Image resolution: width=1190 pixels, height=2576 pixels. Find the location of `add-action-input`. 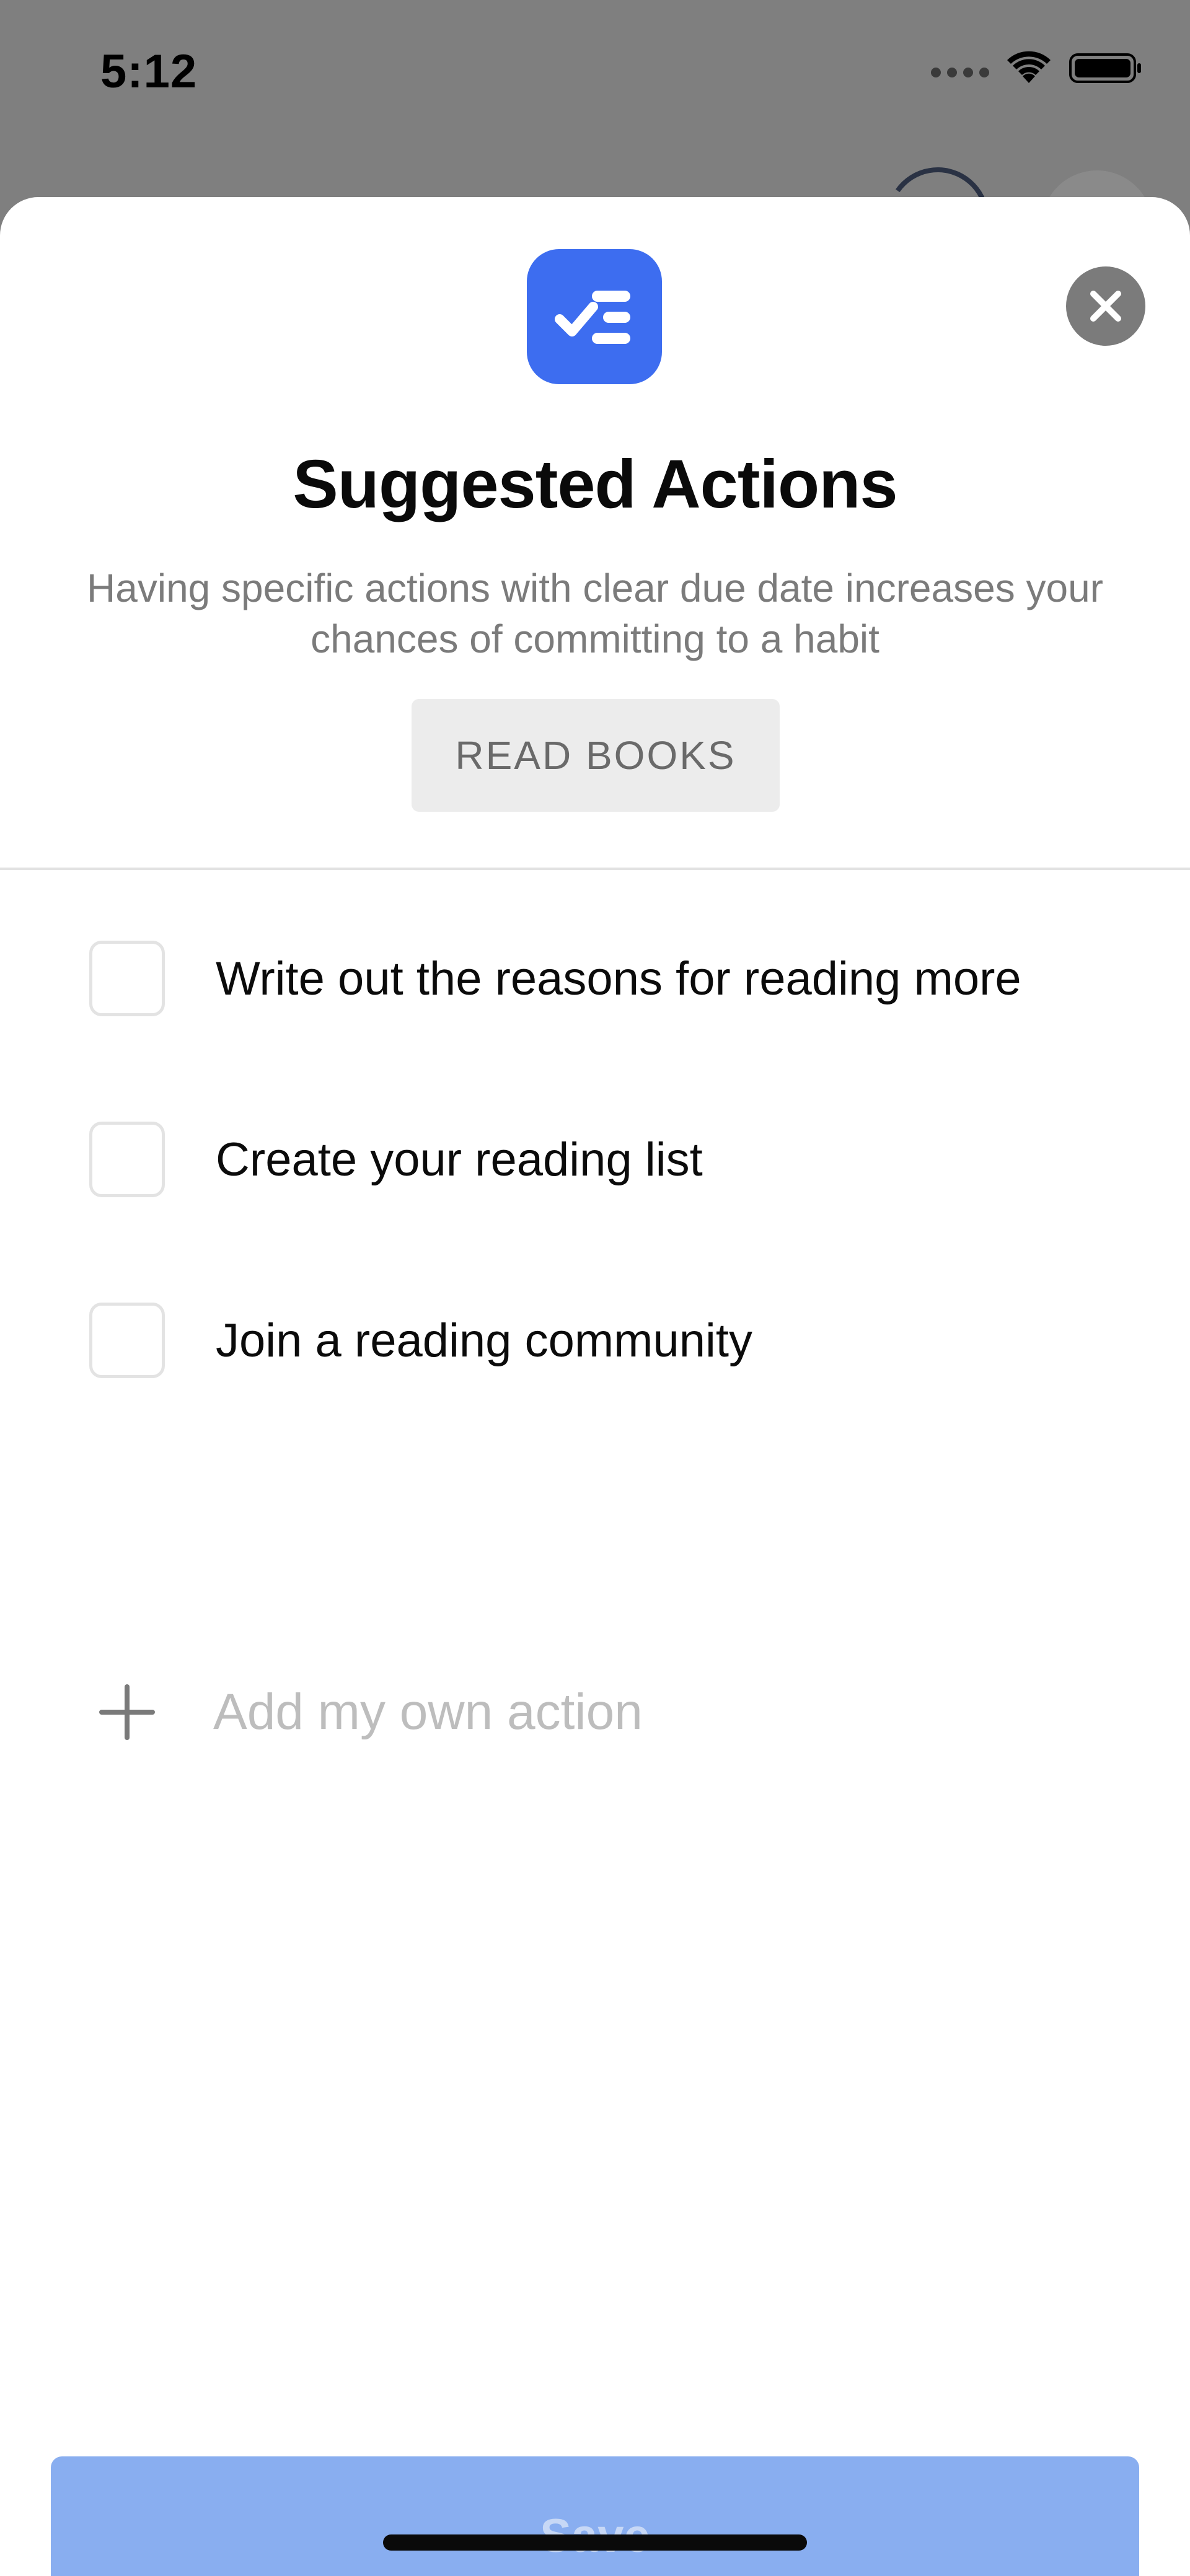

add-action-input is located at coordinates (647, 1712).